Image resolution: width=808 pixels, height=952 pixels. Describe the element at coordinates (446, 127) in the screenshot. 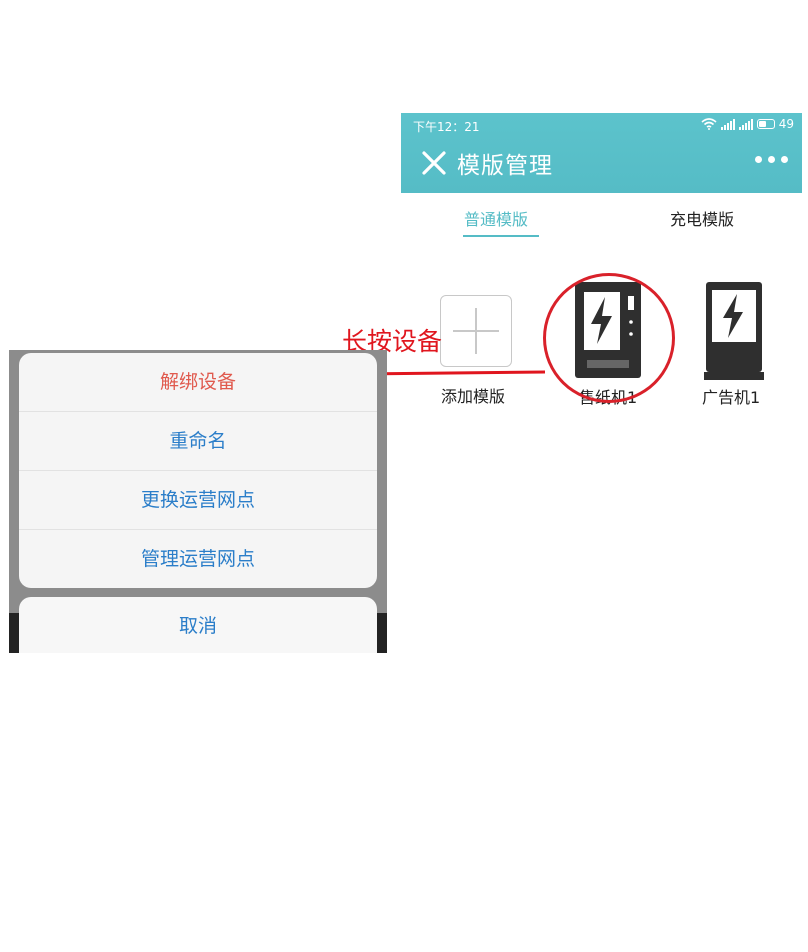

I see `status-time: 下午12：21` at that location.